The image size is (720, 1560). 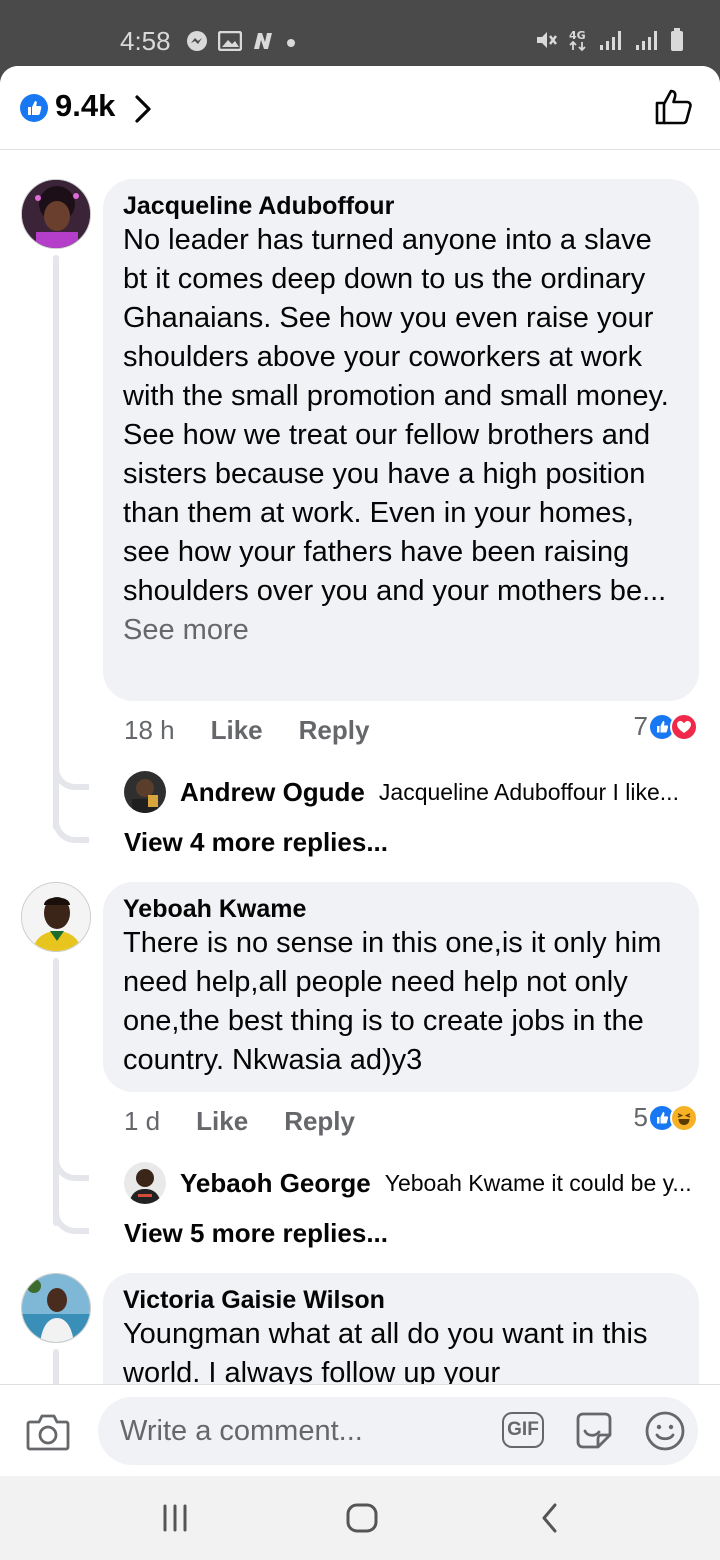 I want to click on reply-author: Yebaoh George, so click(x=275, y=1183).